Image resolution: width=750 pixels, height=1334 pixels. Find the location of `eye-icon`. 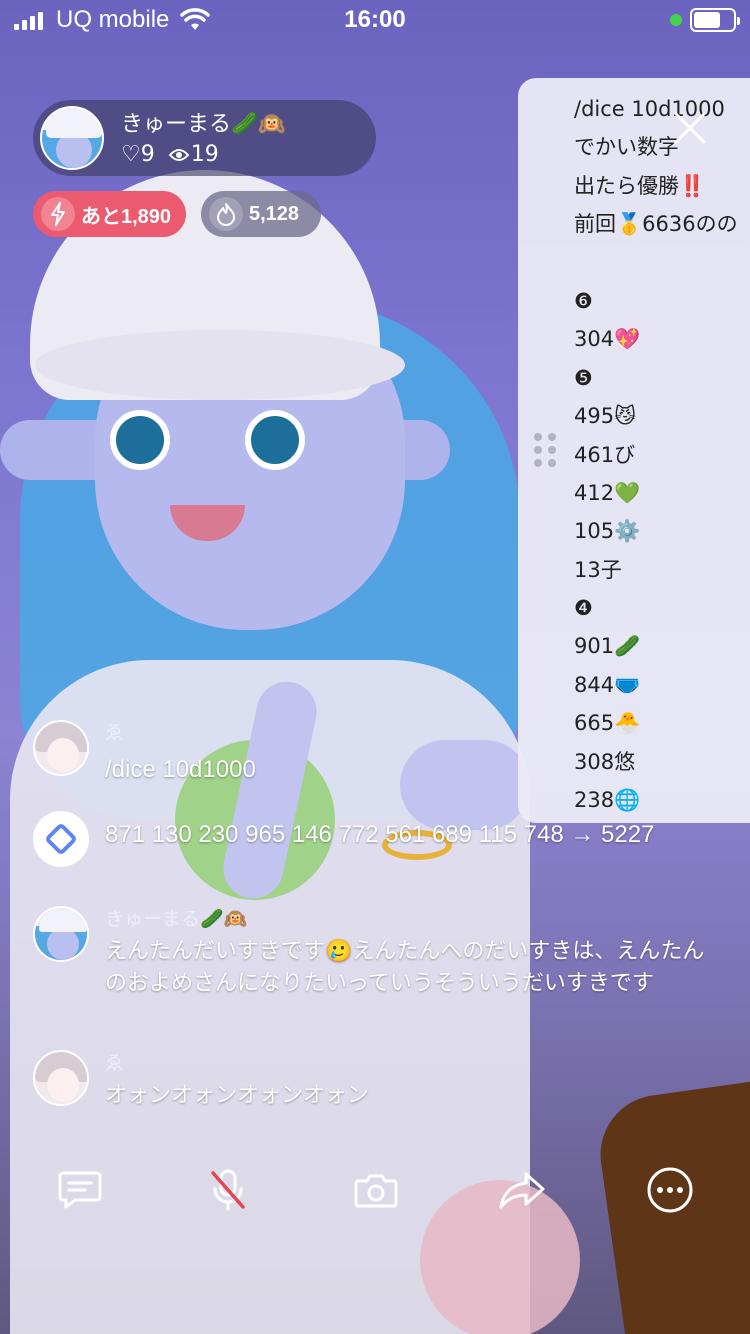

eye-icon is located at coordinates (178, 154).